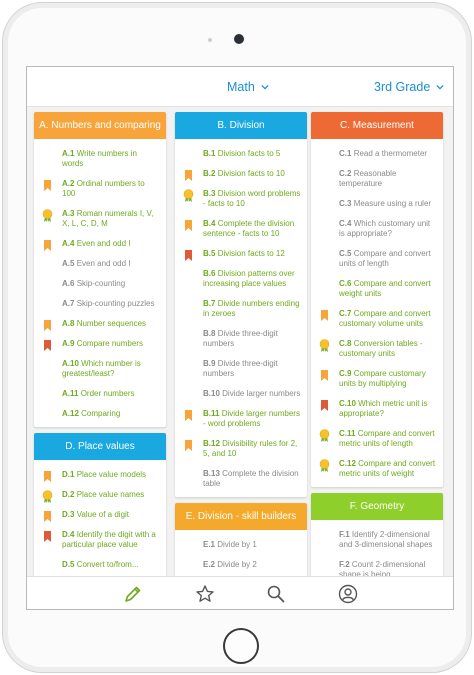  Describe the element at coordinates (209, 273) in the screenshot. I see `skill-code: B.6` at that location.